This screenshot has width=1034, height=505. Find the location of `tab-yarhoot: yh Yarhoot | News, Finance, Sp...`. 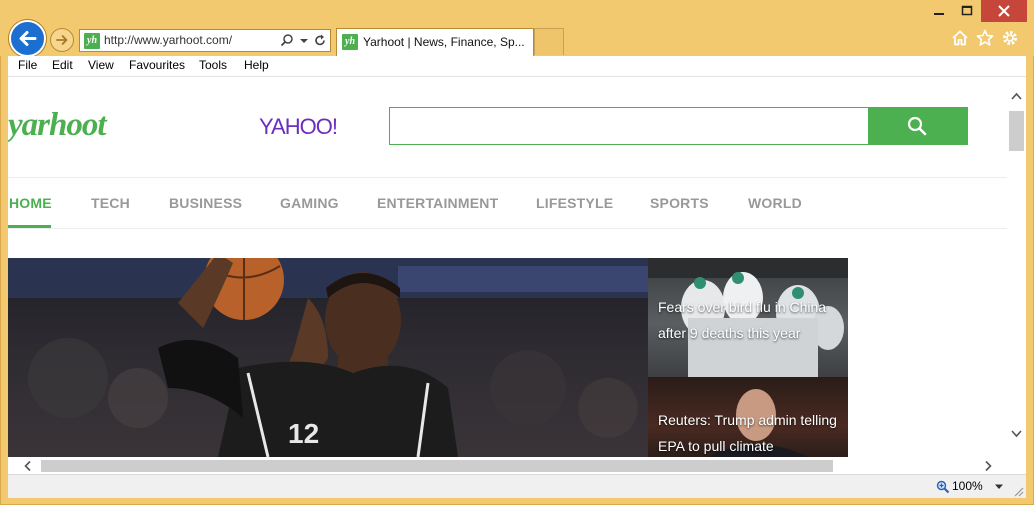

tab-yarhoot: yh Yarhoot | News, Finance, Sp... is located at coordinates (435, 42).